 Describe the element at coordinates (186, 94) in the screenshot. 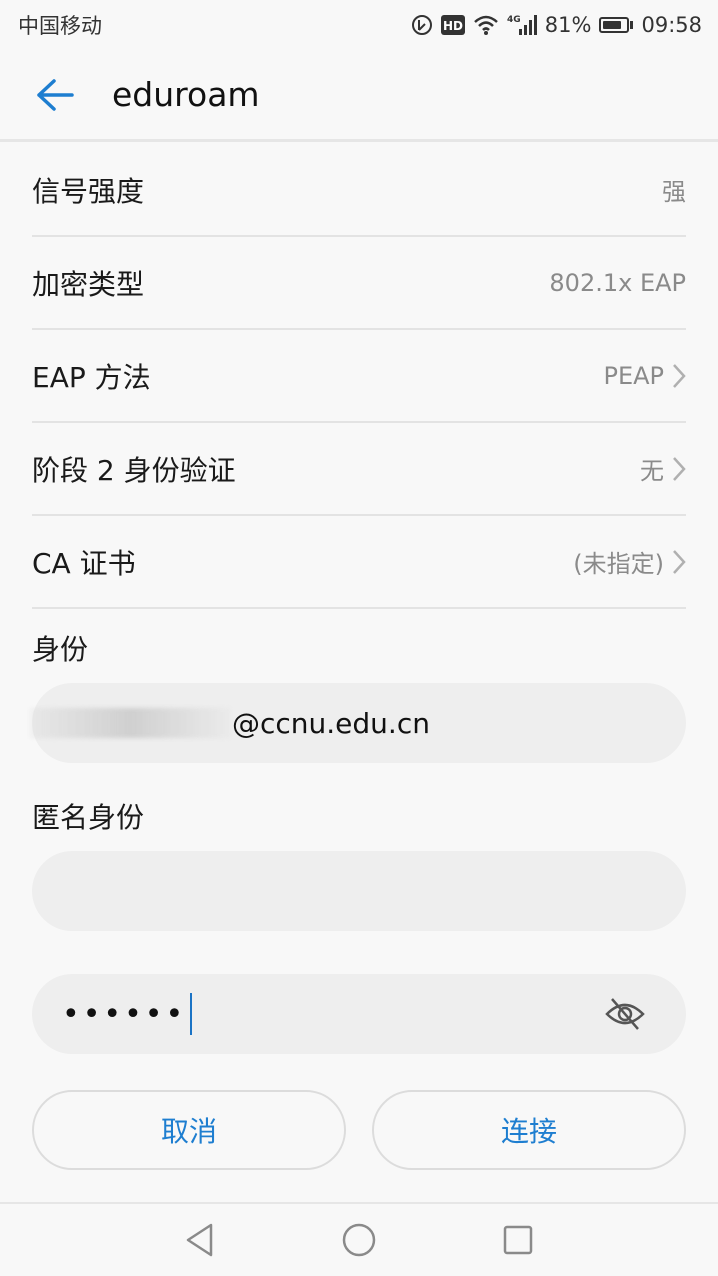

I see `page-title: eduroam` at that location.